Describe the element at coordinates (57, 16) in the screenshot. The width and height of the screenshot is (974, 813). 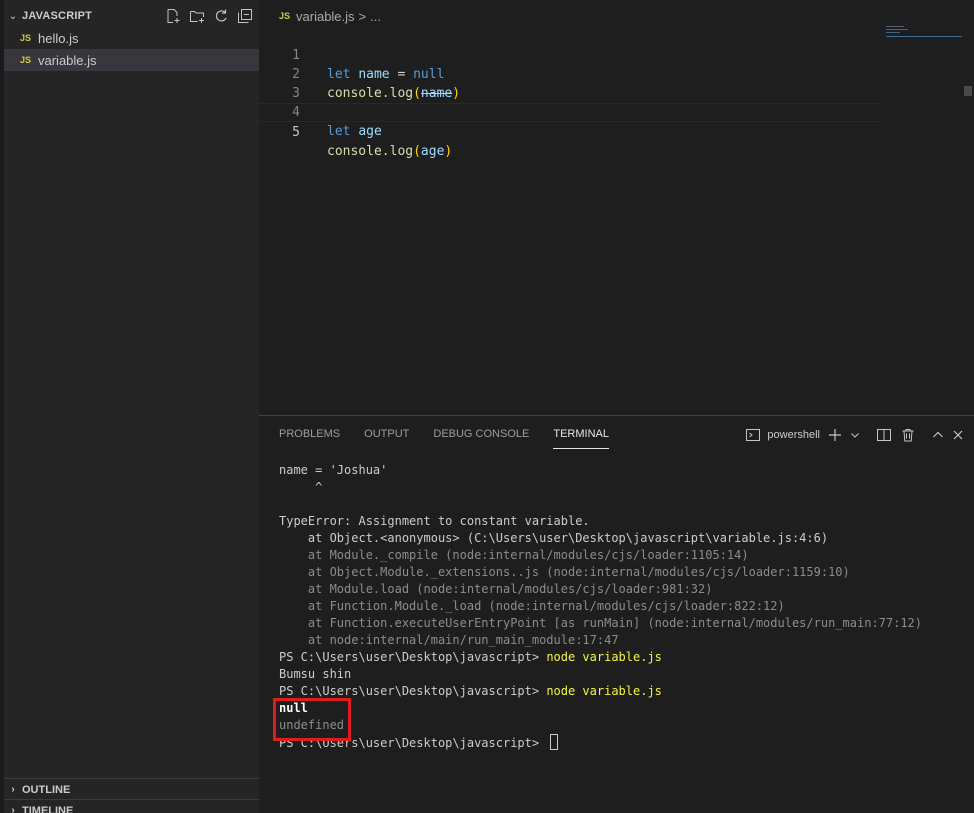
I see `folder-title: JAVASCRIPT` at that location.